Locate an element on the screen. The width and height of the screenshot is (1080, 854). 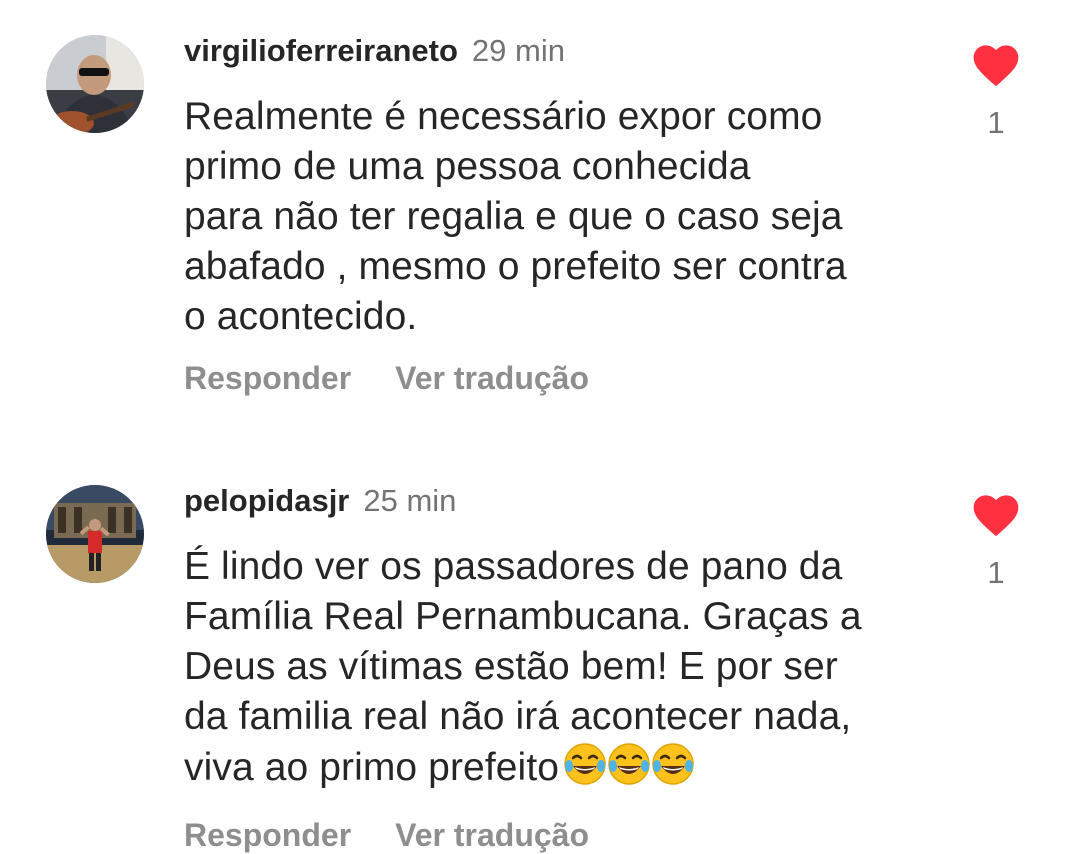
comment-username: pelopidasjr is located at coordinates (266, 500).